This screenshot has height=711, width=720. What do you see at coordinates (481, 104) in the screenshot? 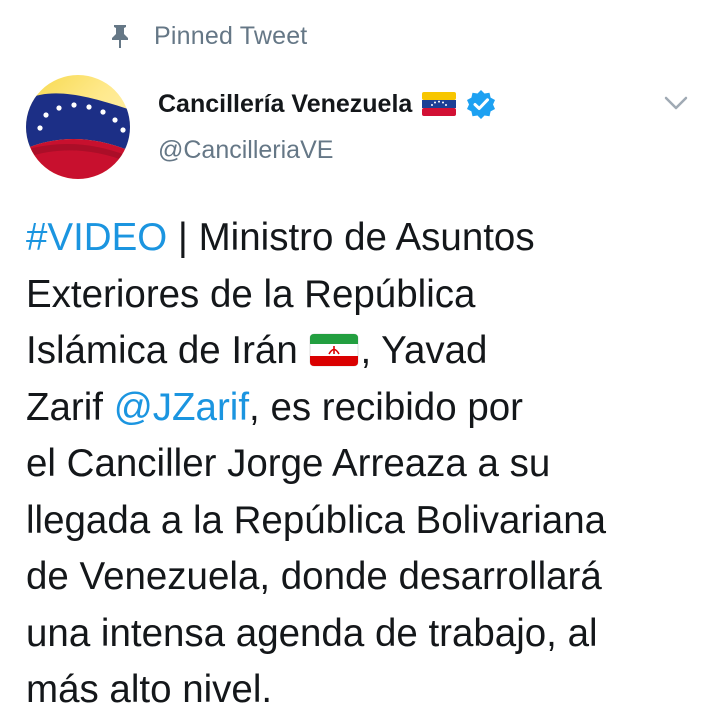
I see `verified-badge-icon` at bounding box center [481, 104].